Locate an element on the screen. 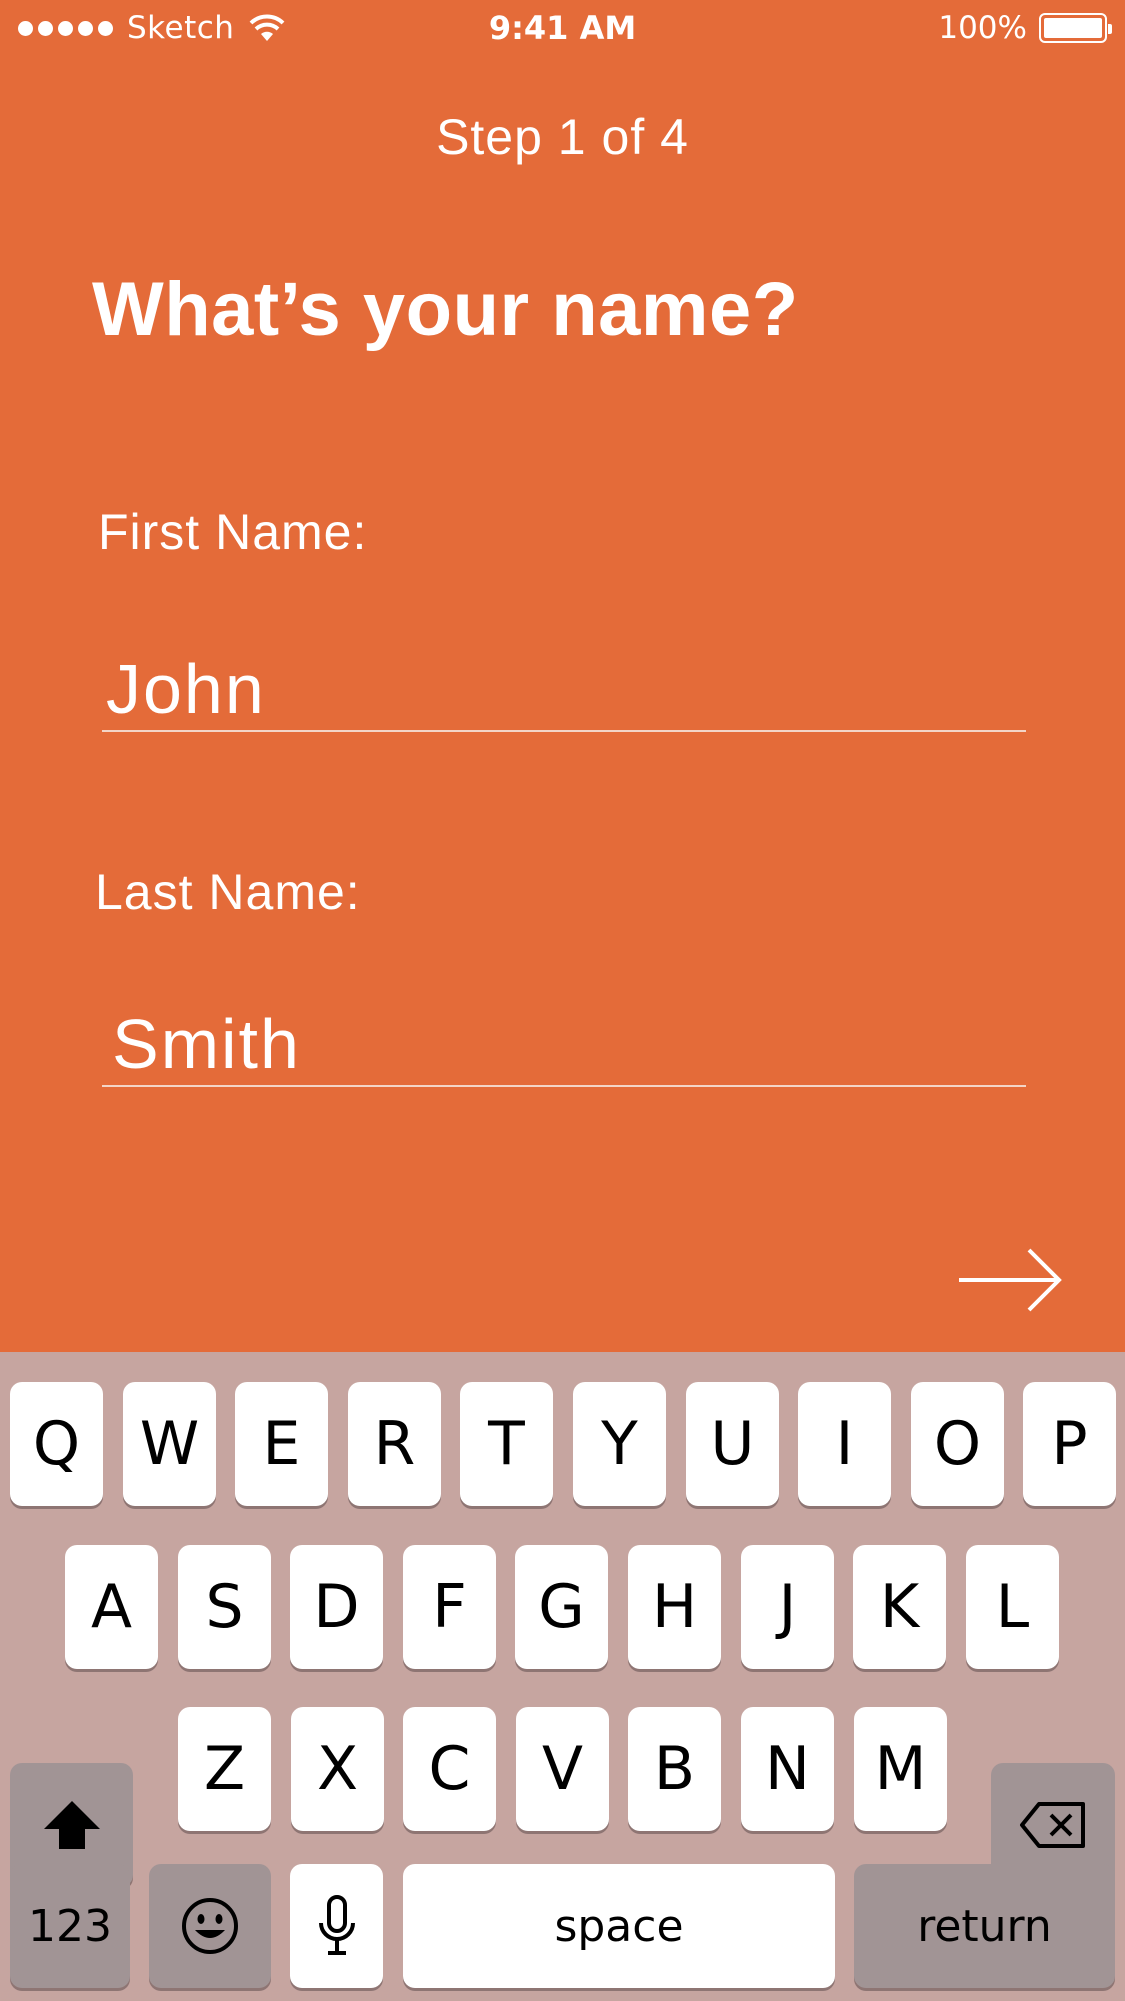  microphone-icon is located at coordinates (336, 1925).